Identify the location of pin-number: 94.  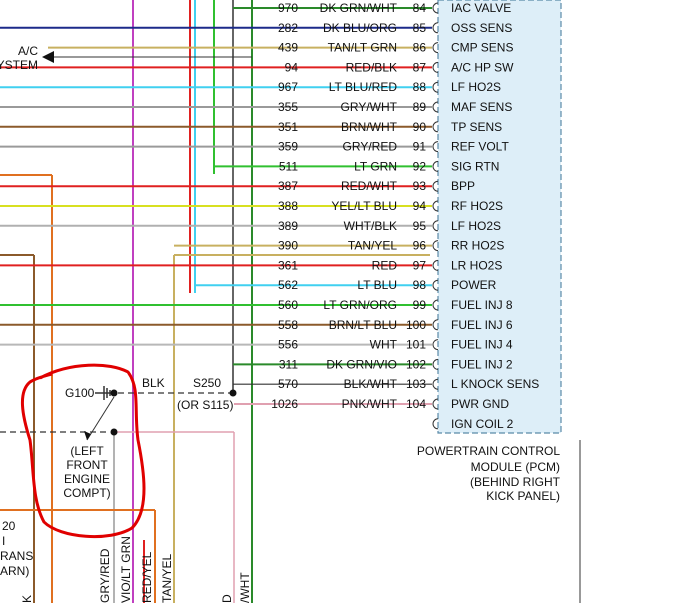
(420, 206).